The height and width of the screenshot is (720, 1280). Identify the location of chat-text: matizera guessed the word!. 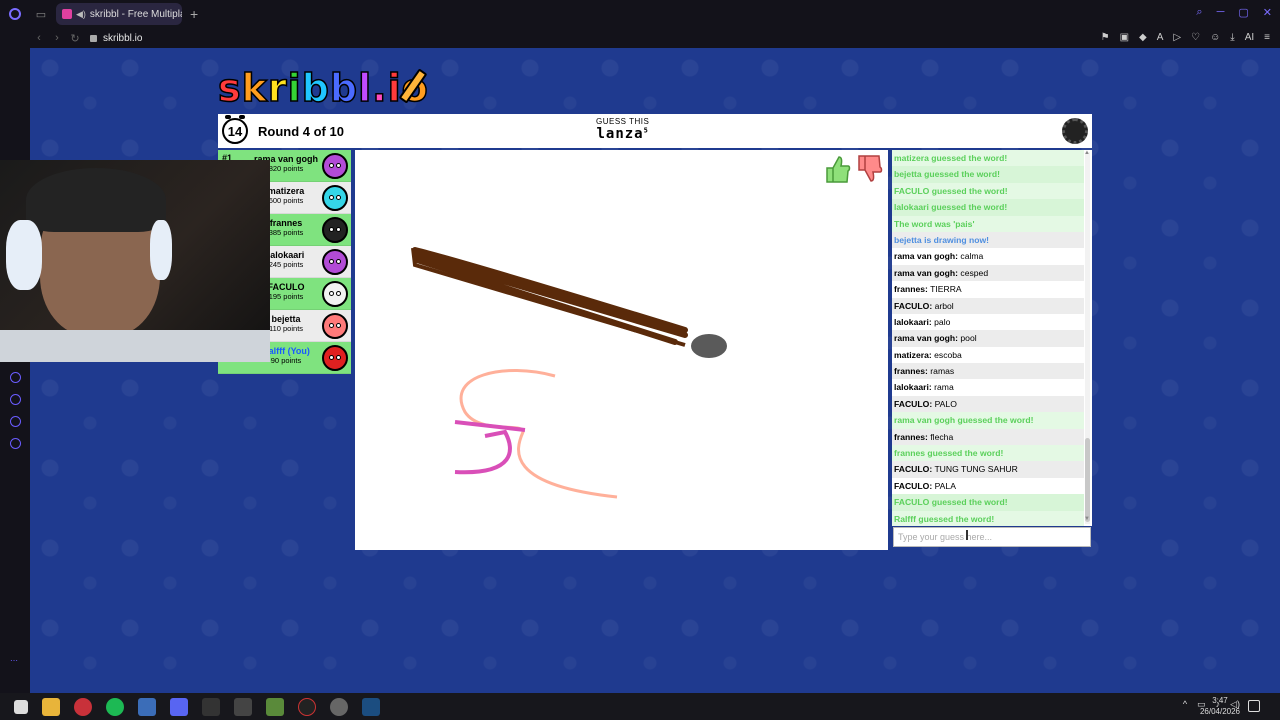
(951, 158).